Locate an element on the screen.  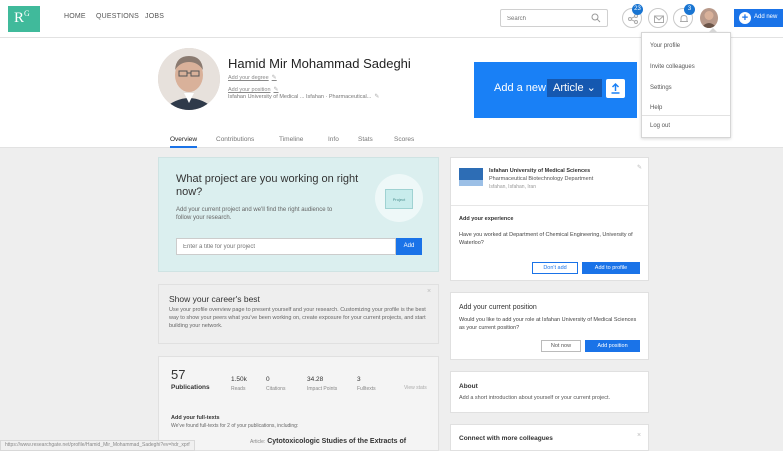
tab-overview: Overview is located at coordinates (184, 142).